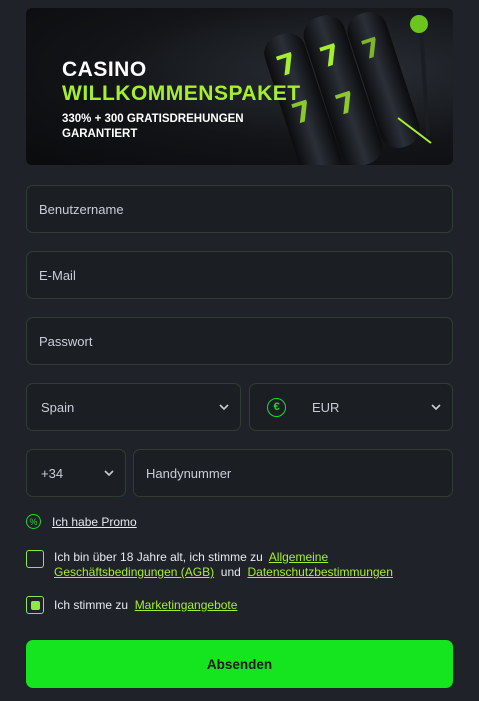  I want to click on banner-title-casino: CASINO, so click(104, 69).